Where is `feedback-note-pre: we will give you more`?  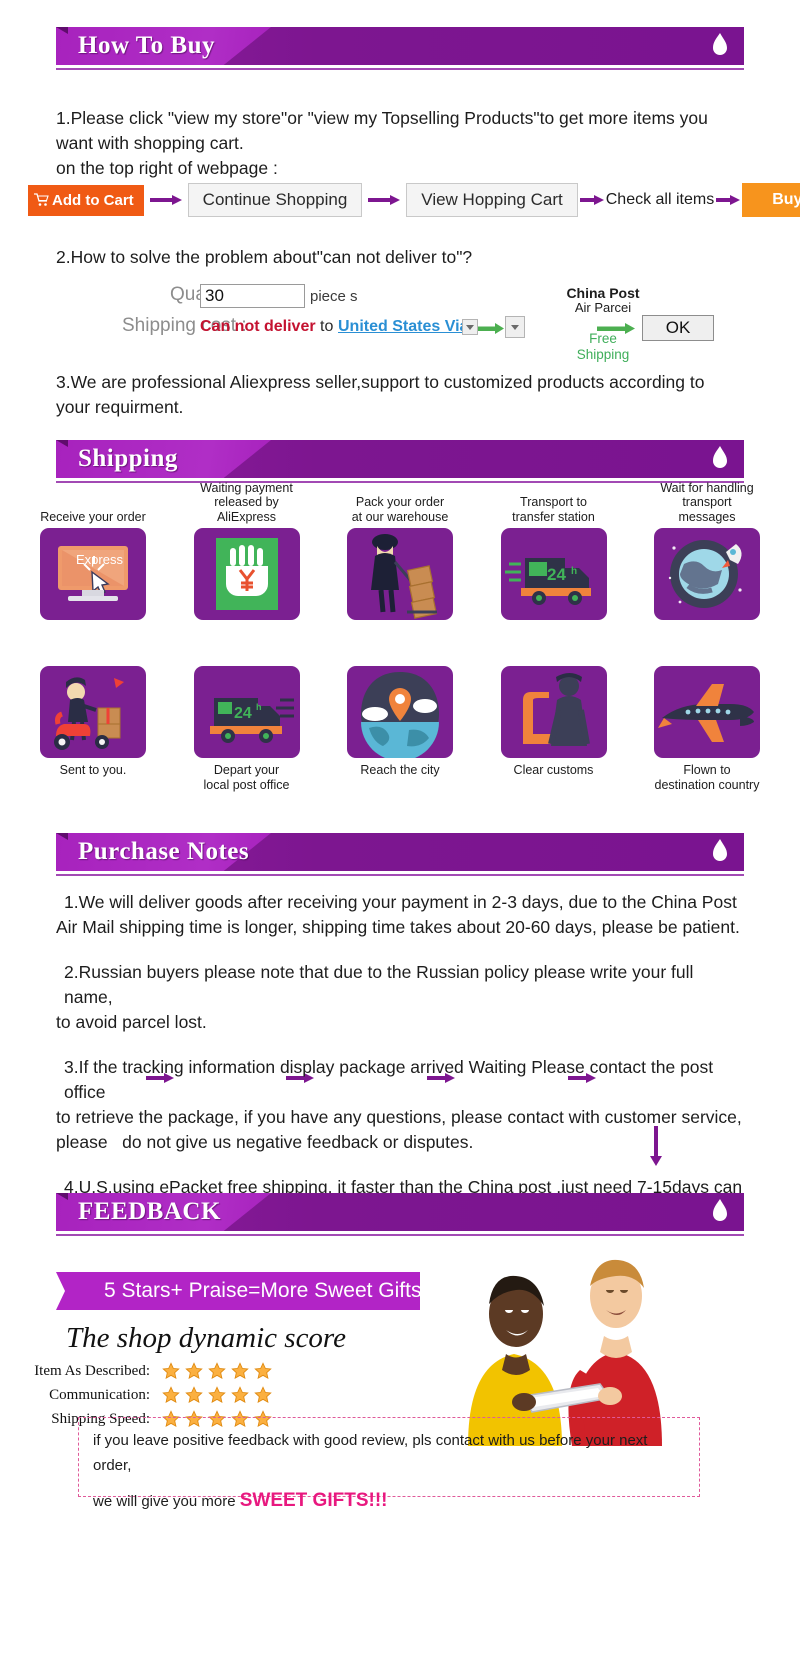
feedback-note-pre: we will give you more is located at coordinates (166, 1501).